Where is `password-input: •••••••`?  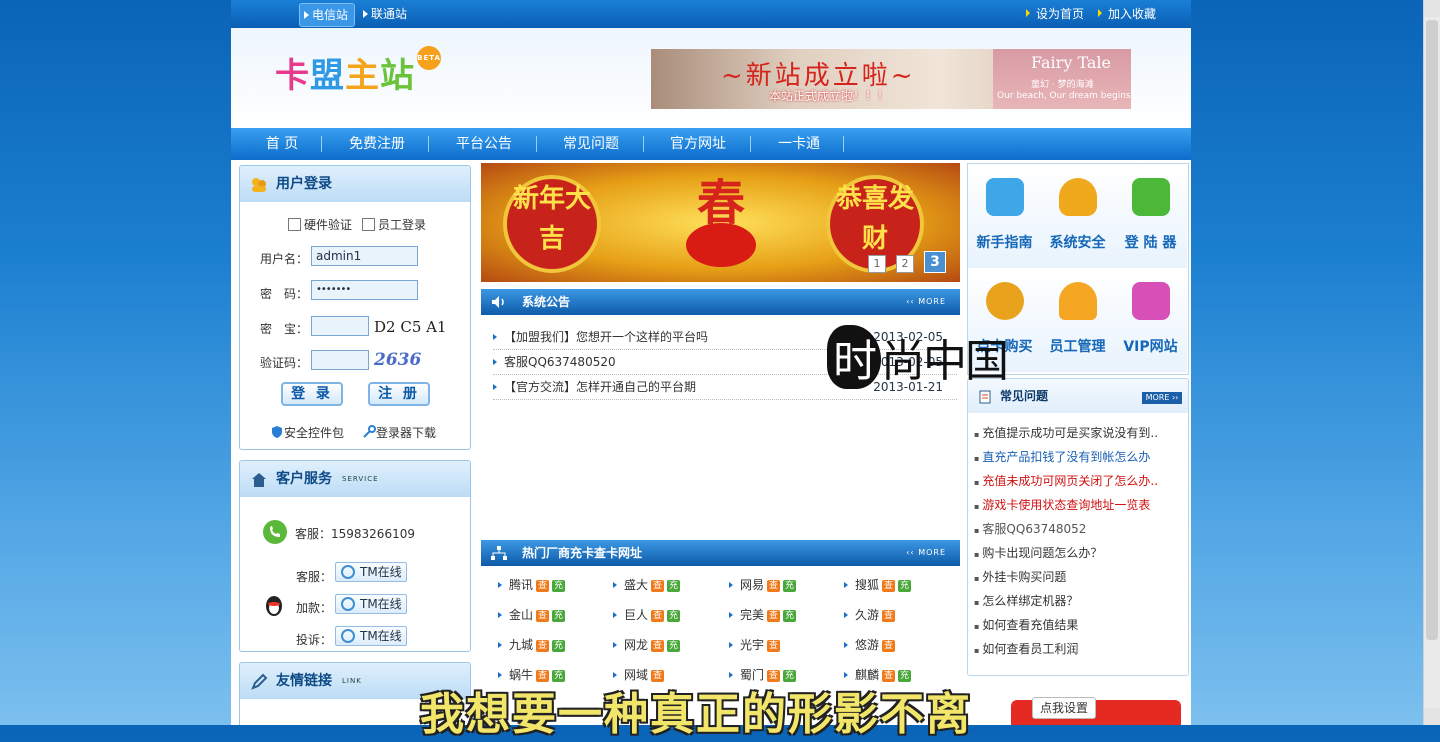 password-input: ••••••• is located at coordinates (364, 290).